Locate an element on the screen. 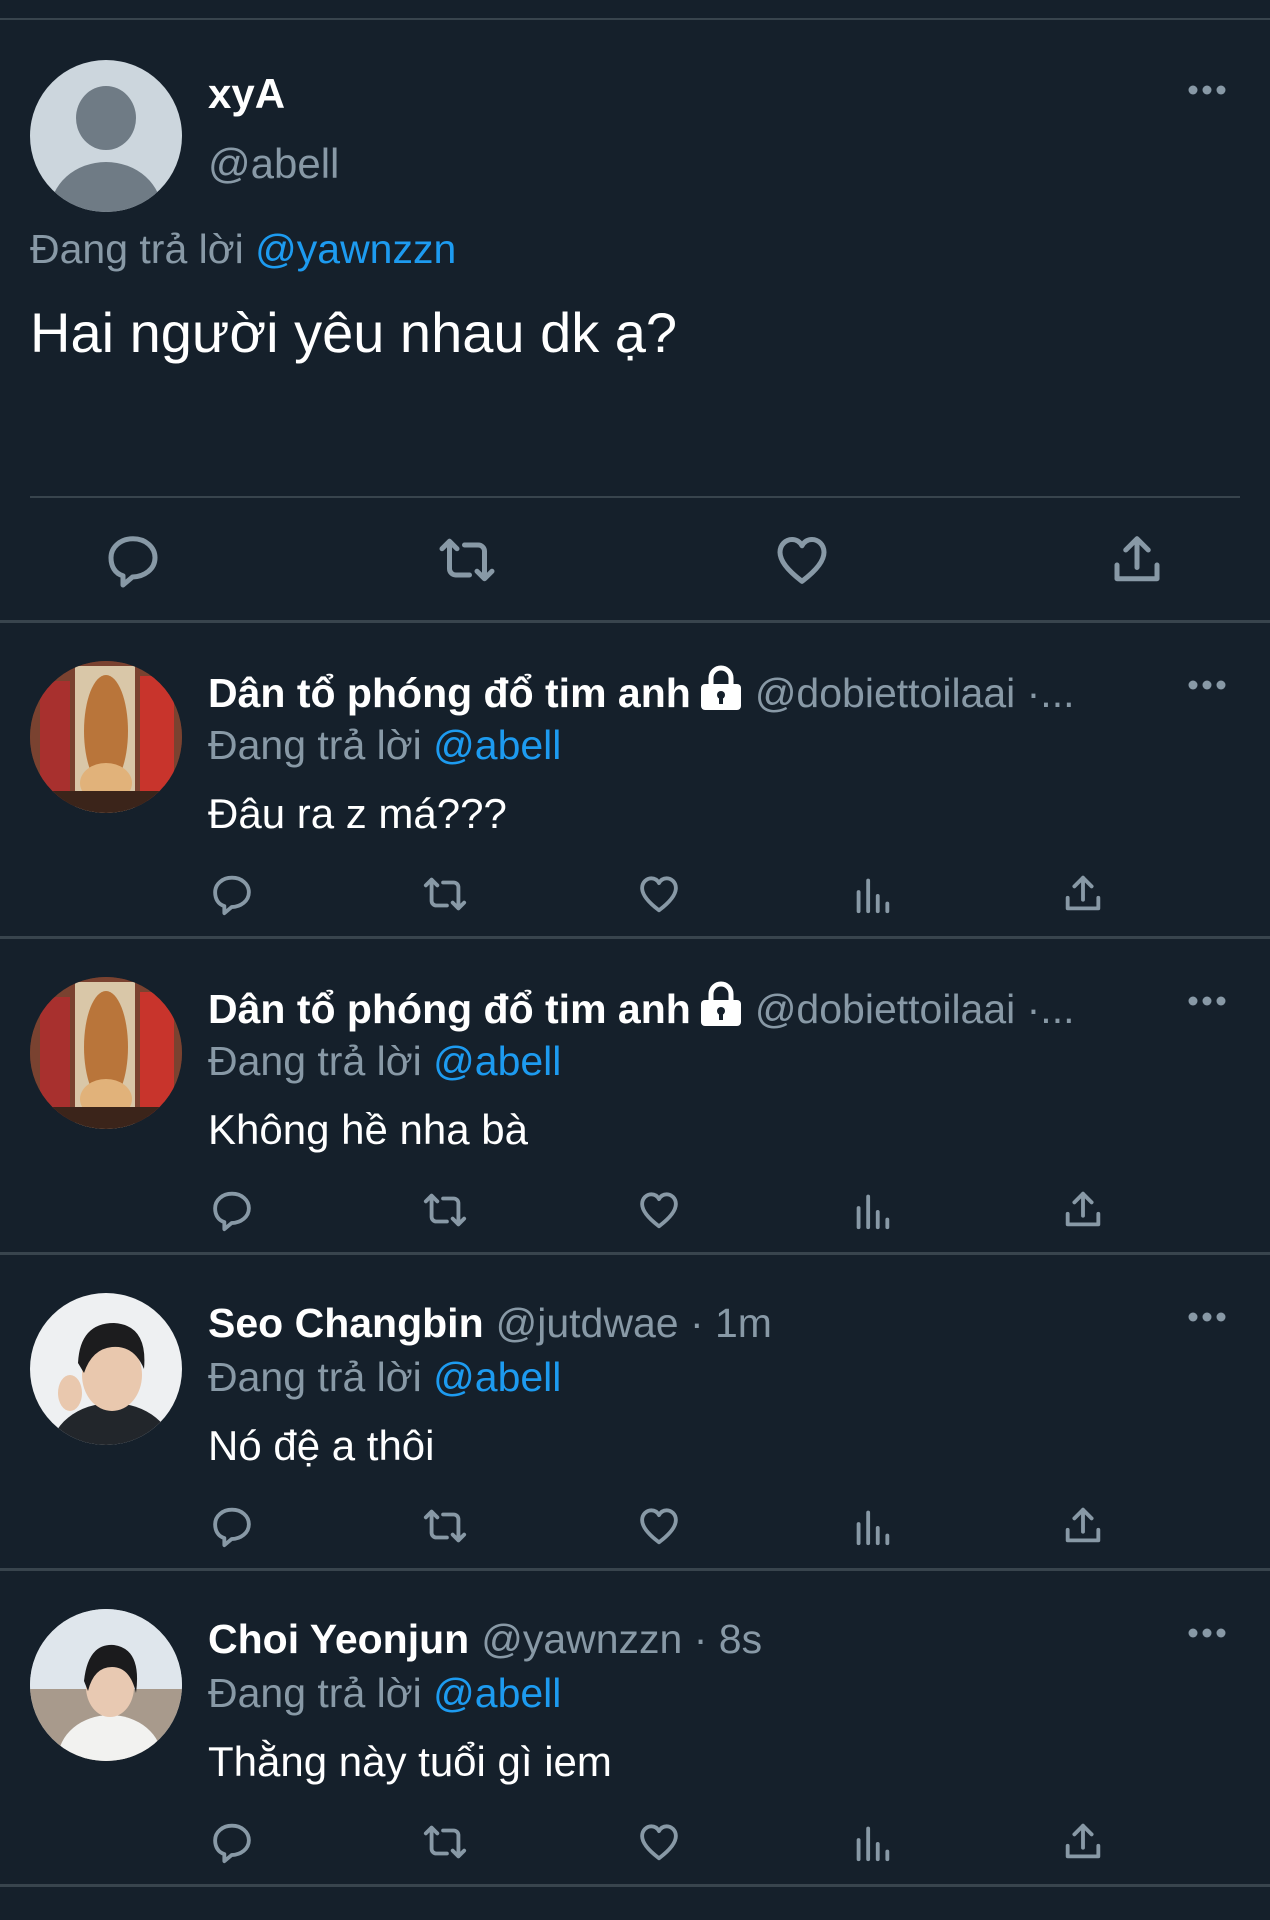  tweet-text: Nó đệ a thôi is located at coordinates (321, 1445).